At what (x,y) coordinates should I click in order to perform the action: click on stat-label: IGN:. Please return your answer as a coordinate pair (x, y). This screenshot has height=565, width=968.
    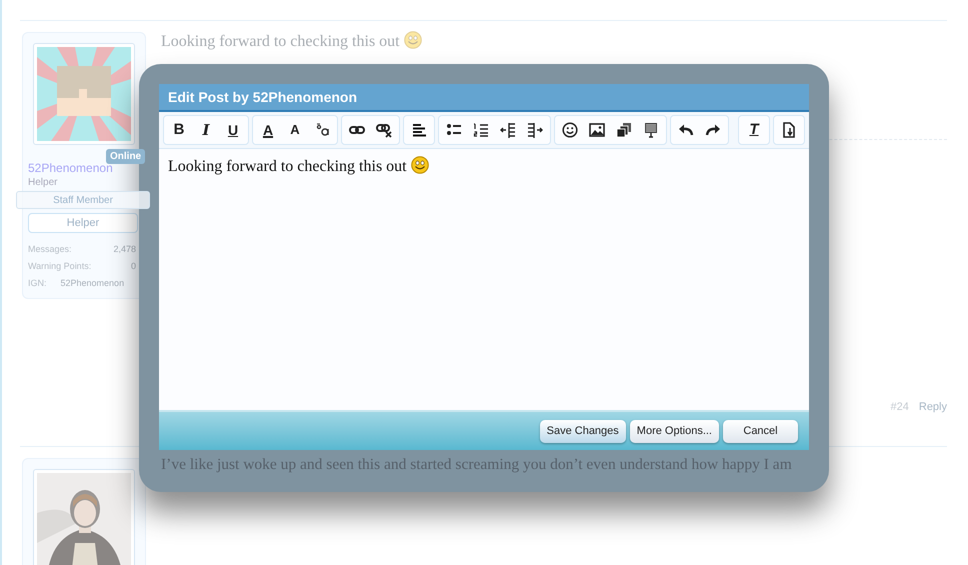
    Looking at the image, I should click on (37, 283).